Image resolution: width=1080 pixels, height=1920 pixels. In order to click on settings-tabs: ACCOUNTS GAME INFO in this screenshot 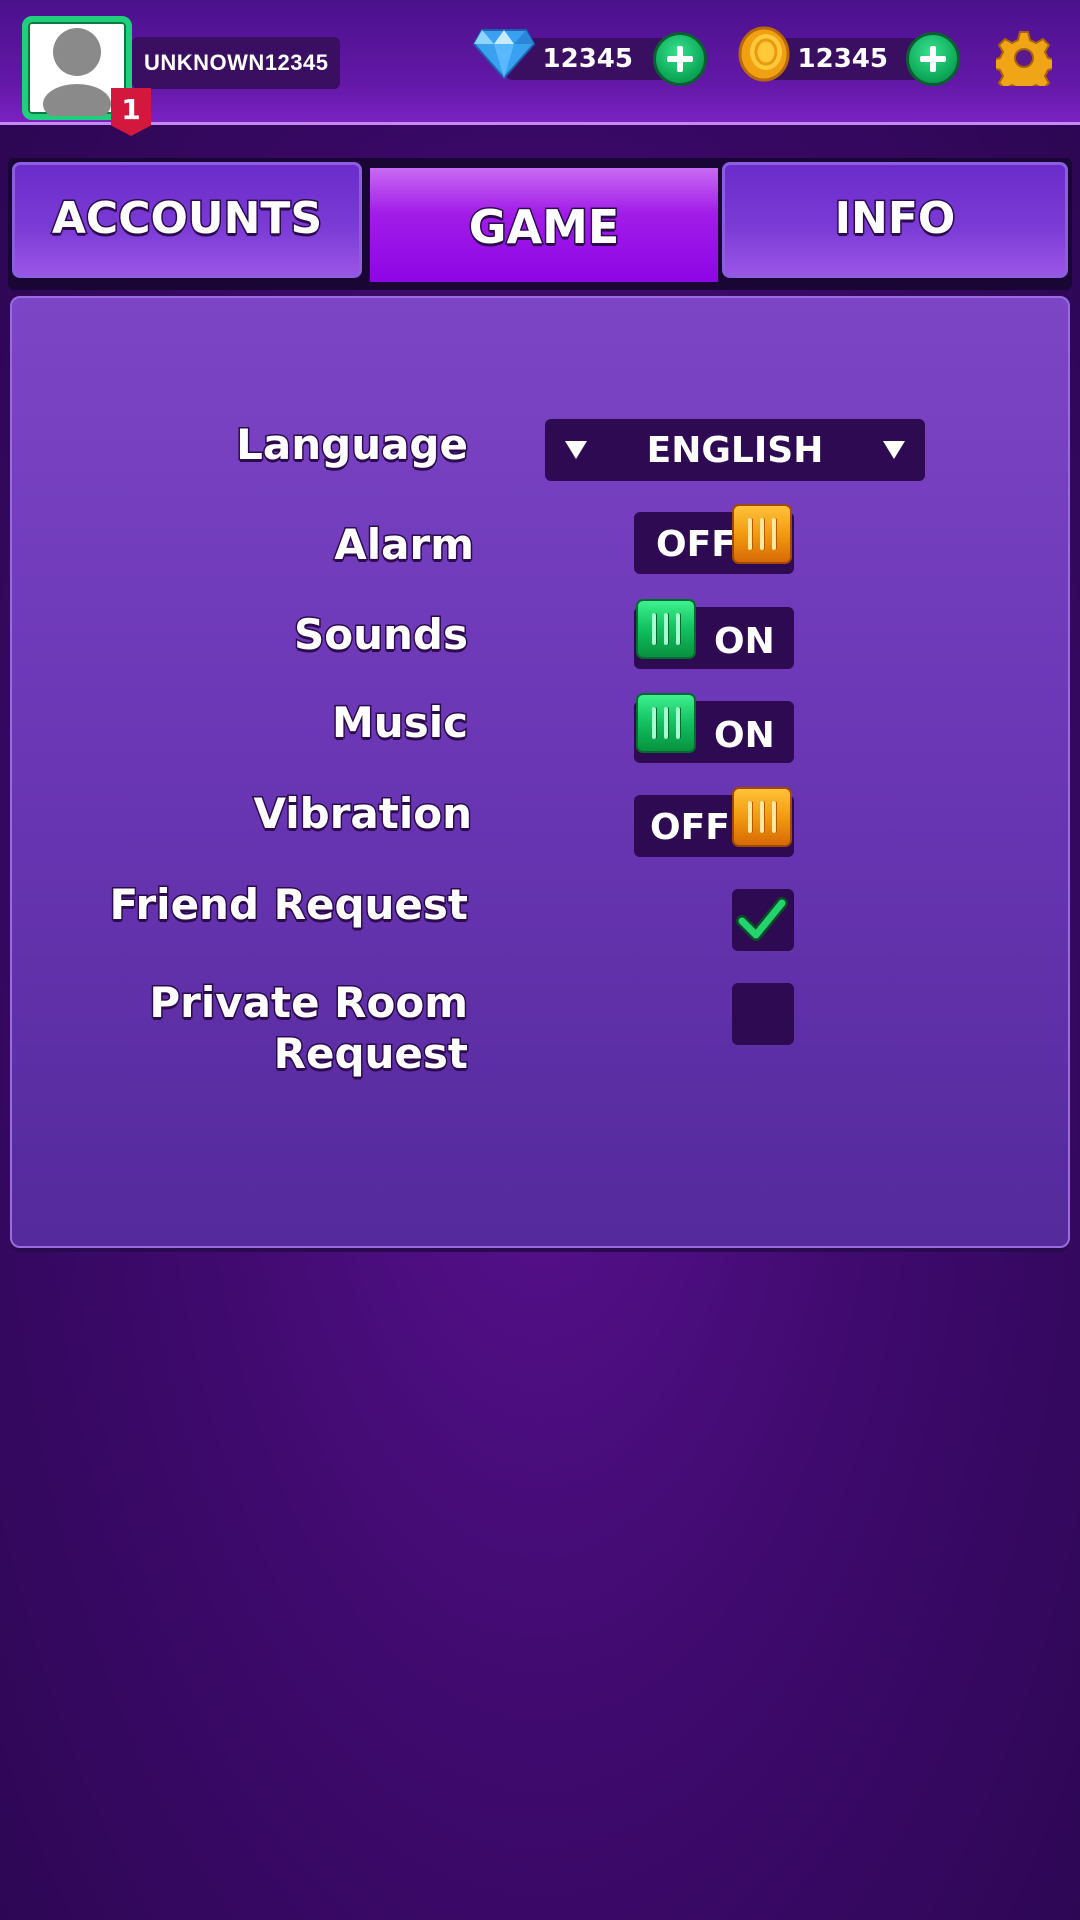, I will do `click(540, 224)`.